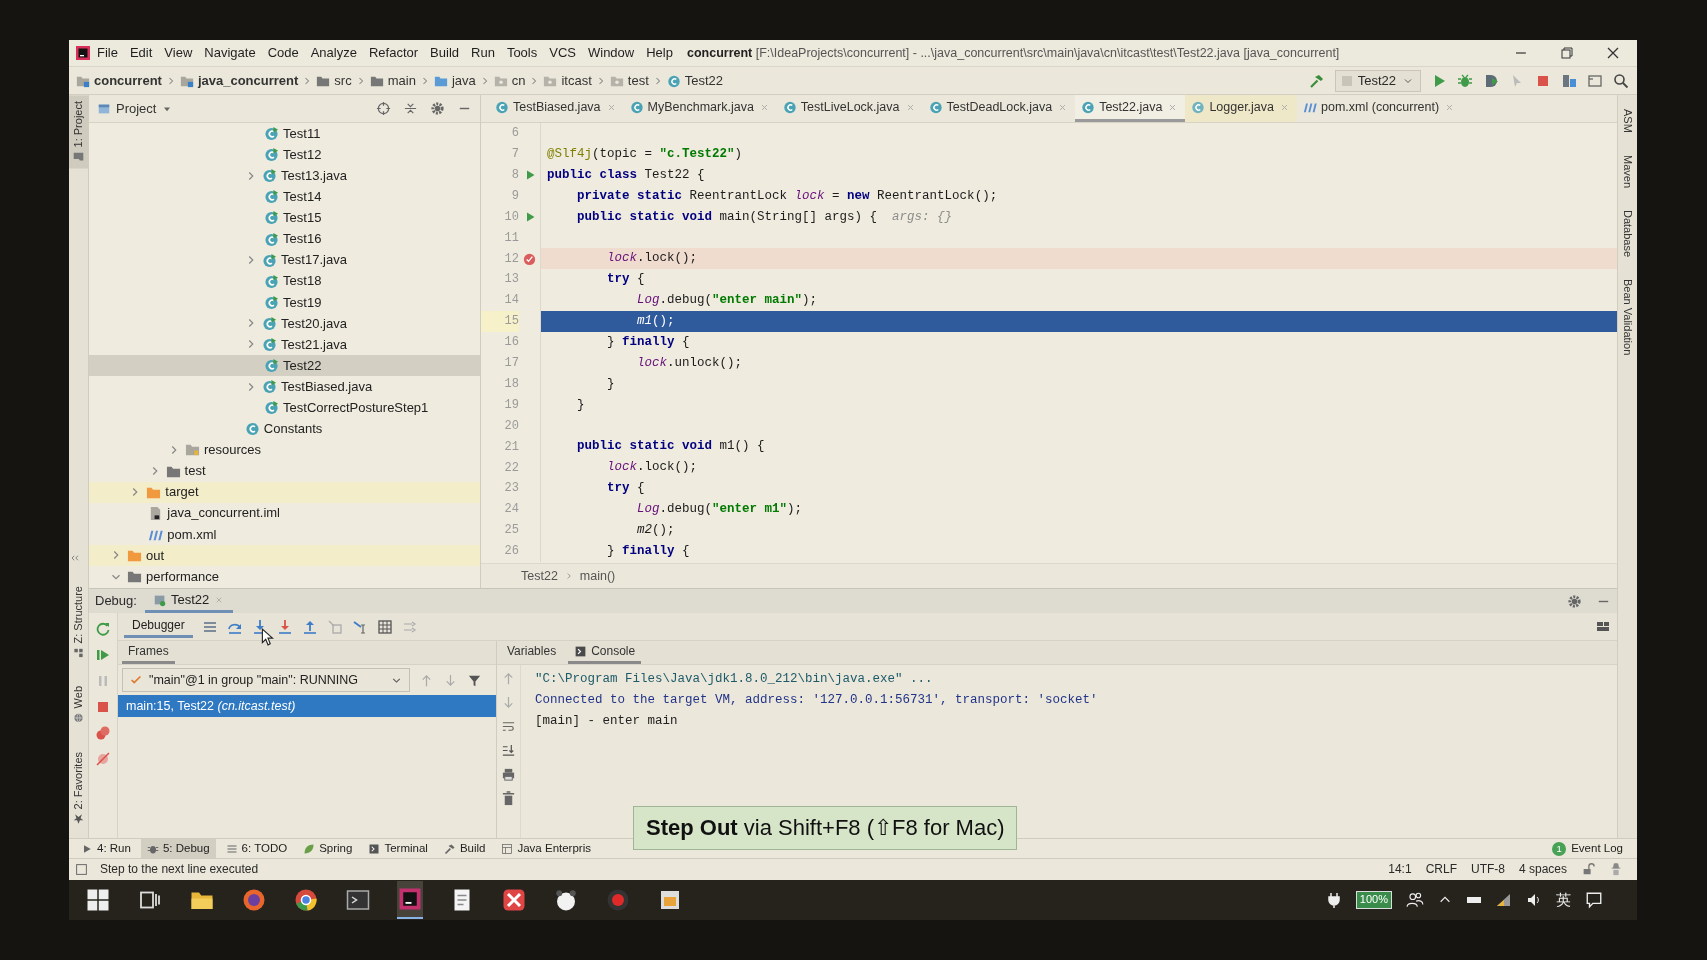 The height and width of the screenshot is (960, 1707). I want to click on coverage-icon, so click(1491, 80).